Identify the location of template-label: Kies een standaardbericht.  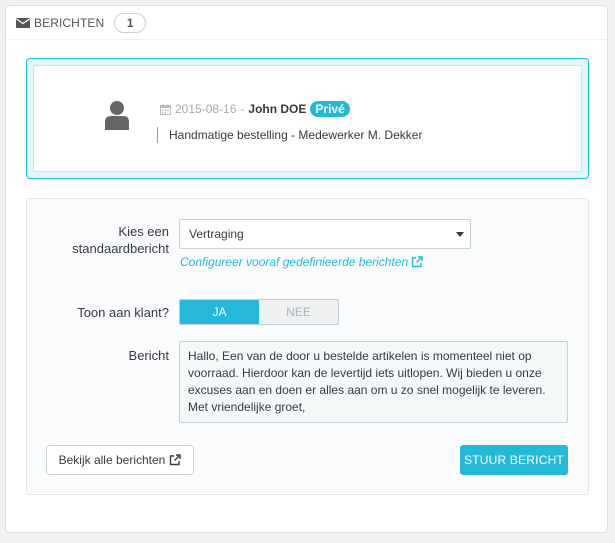
(120, 240).